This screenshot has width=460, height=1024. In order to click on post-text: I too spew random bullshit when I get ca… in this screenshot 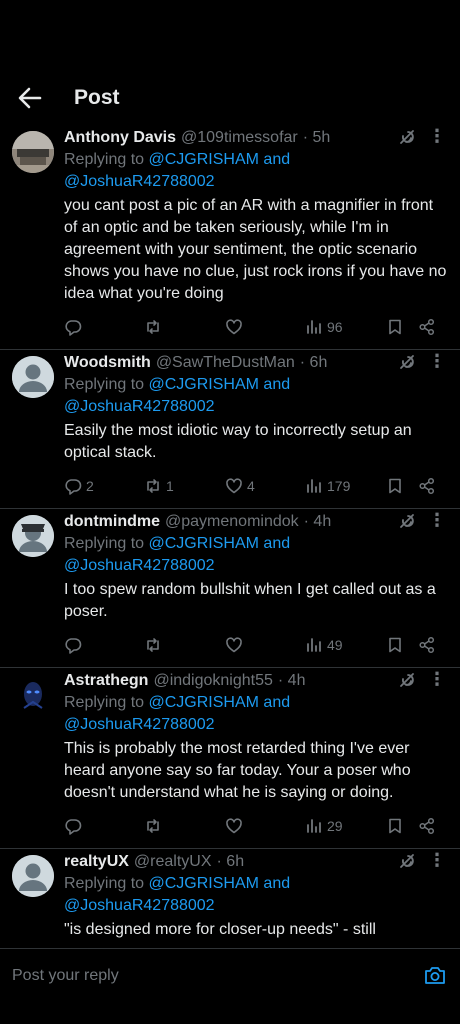, I will do `click(250, 600)`.